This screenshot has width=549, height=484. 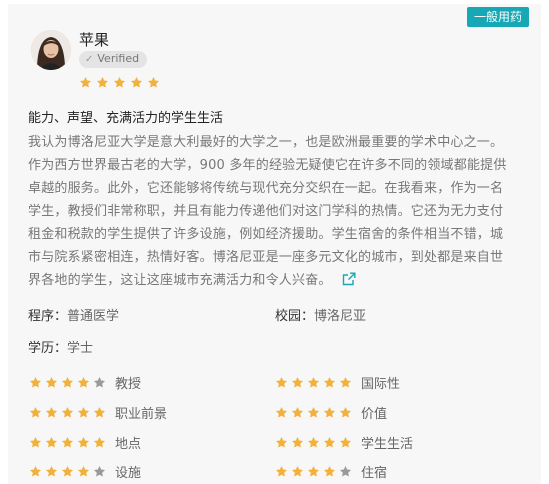 I want to click on rating-label: 住宿, so click(x=374, y=473).